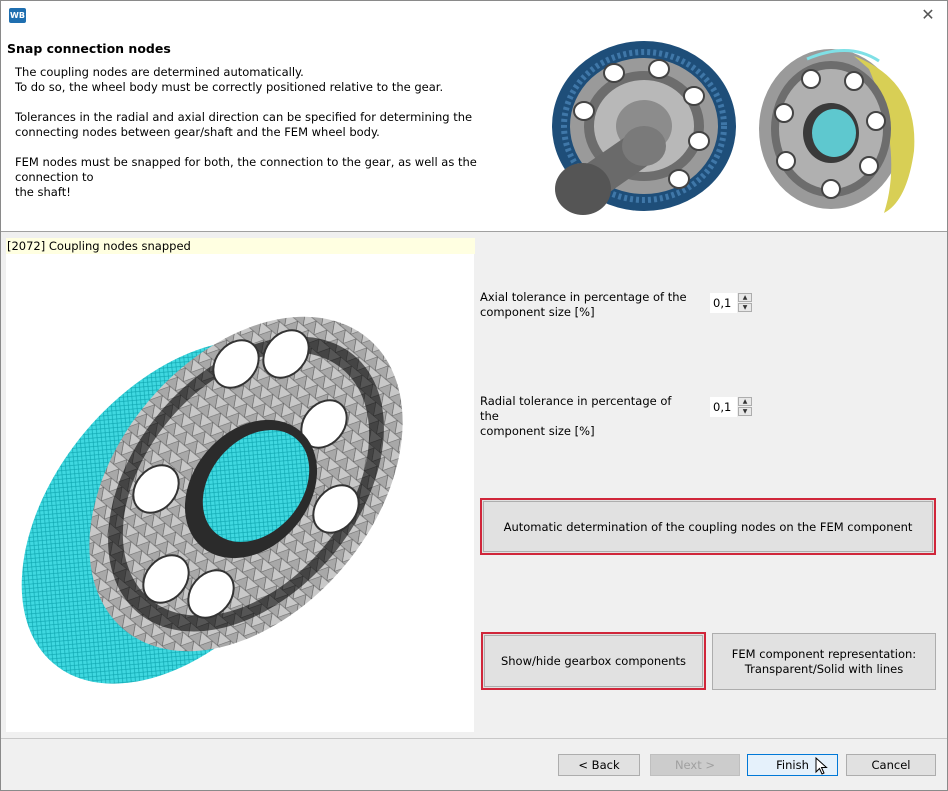  What do you see at coordinates (474, 231) in the screenshot?
I see `header-divider` at bounding box center [474, 231].